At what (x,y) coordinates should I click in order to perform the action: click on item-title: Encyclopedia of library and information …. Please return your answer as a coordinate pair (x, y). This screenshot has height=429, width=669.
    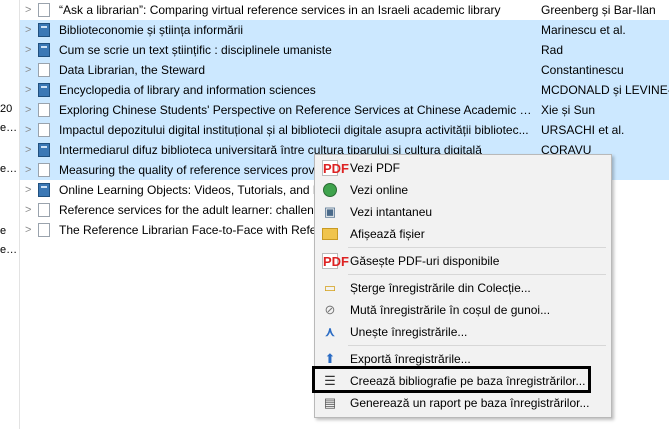
    Looking at the image, I should click on (187, 90).